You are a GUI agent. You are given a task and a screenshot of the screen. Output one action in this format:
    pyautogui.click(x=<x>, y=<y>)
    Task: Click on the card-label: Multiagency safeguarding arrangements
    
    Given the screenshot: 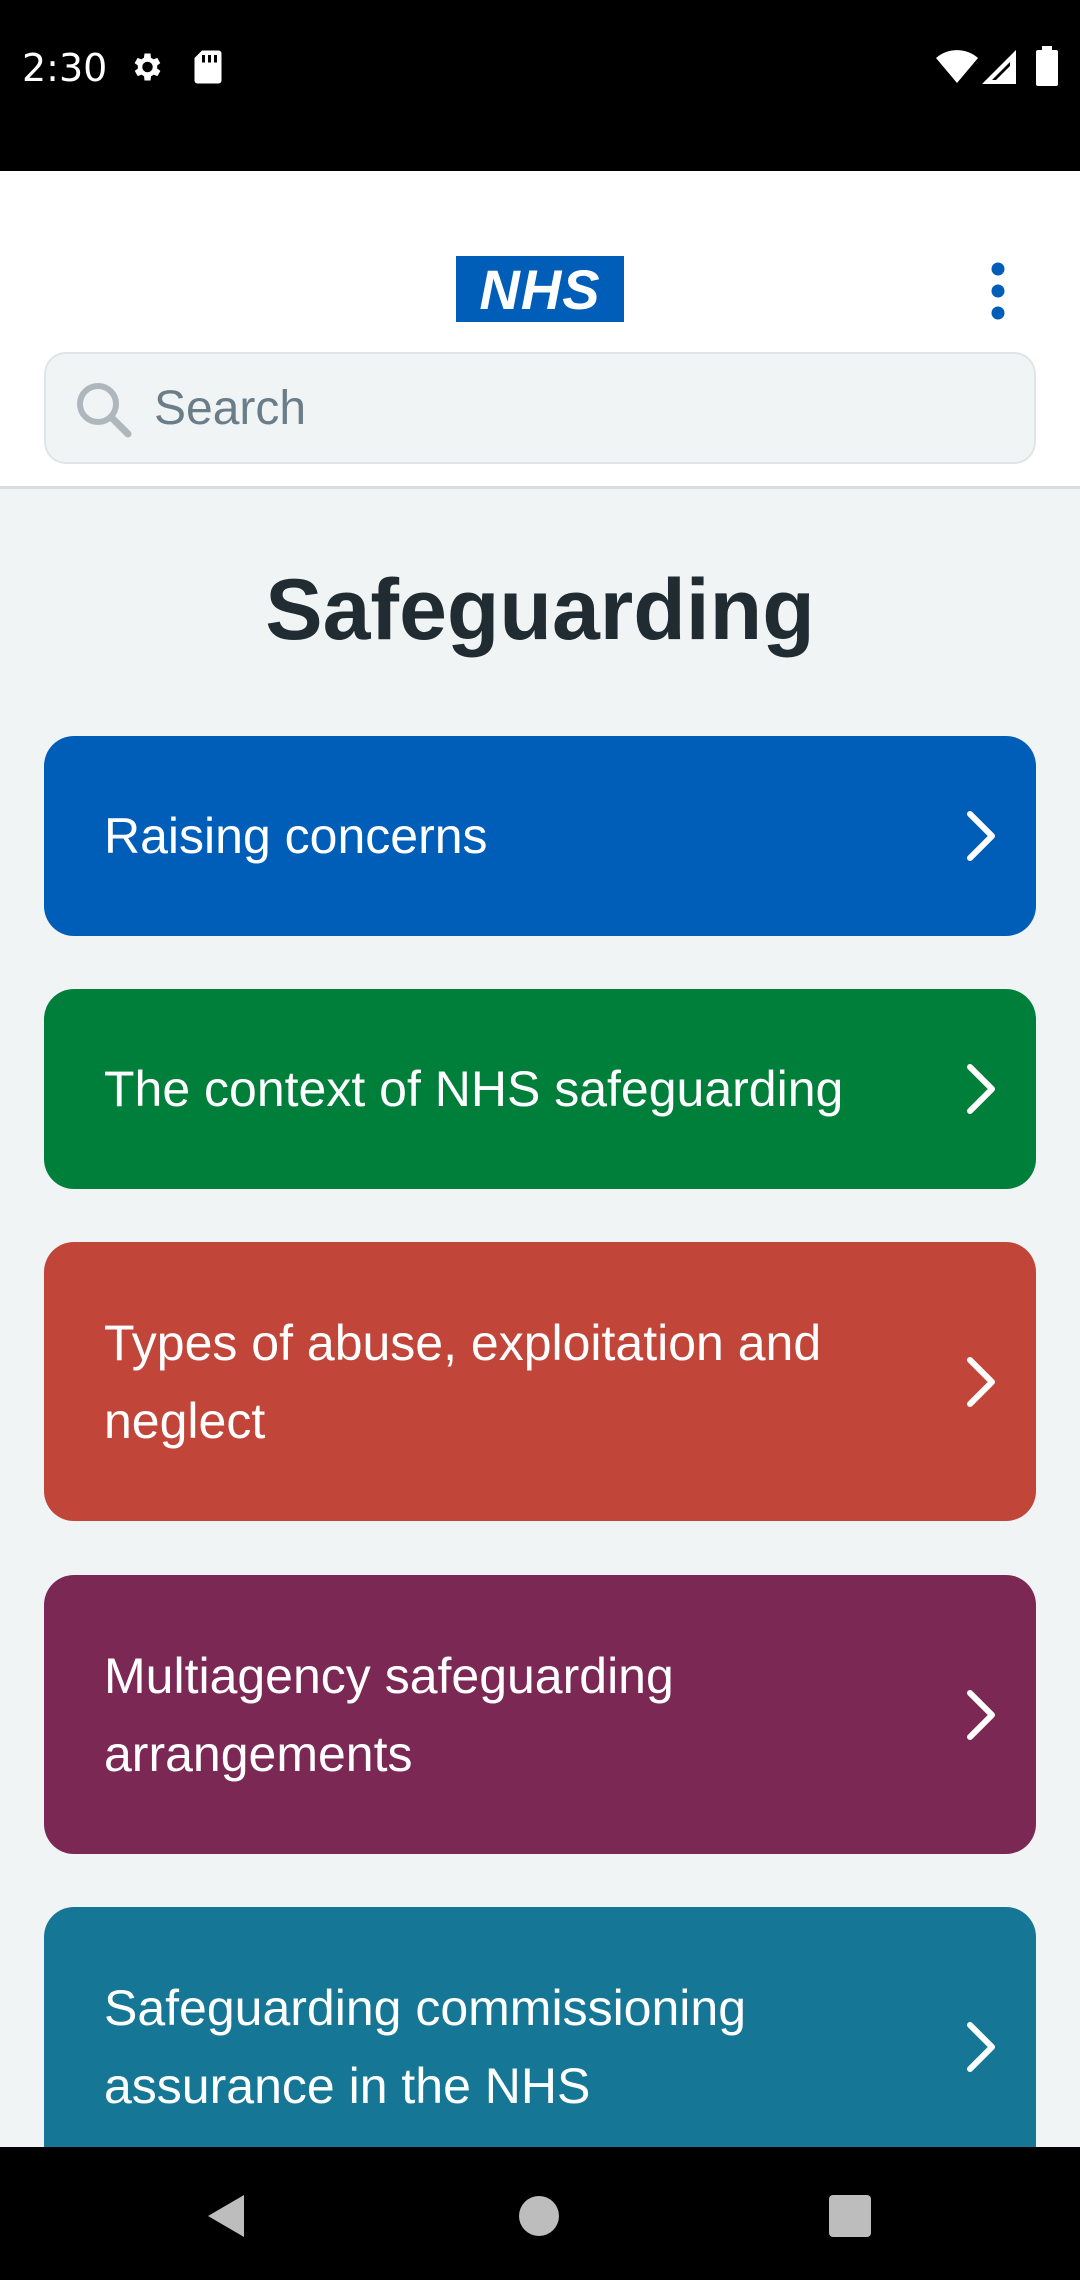 What is the action you would take?
    pyautogui.click(x=389, y=1715)
    